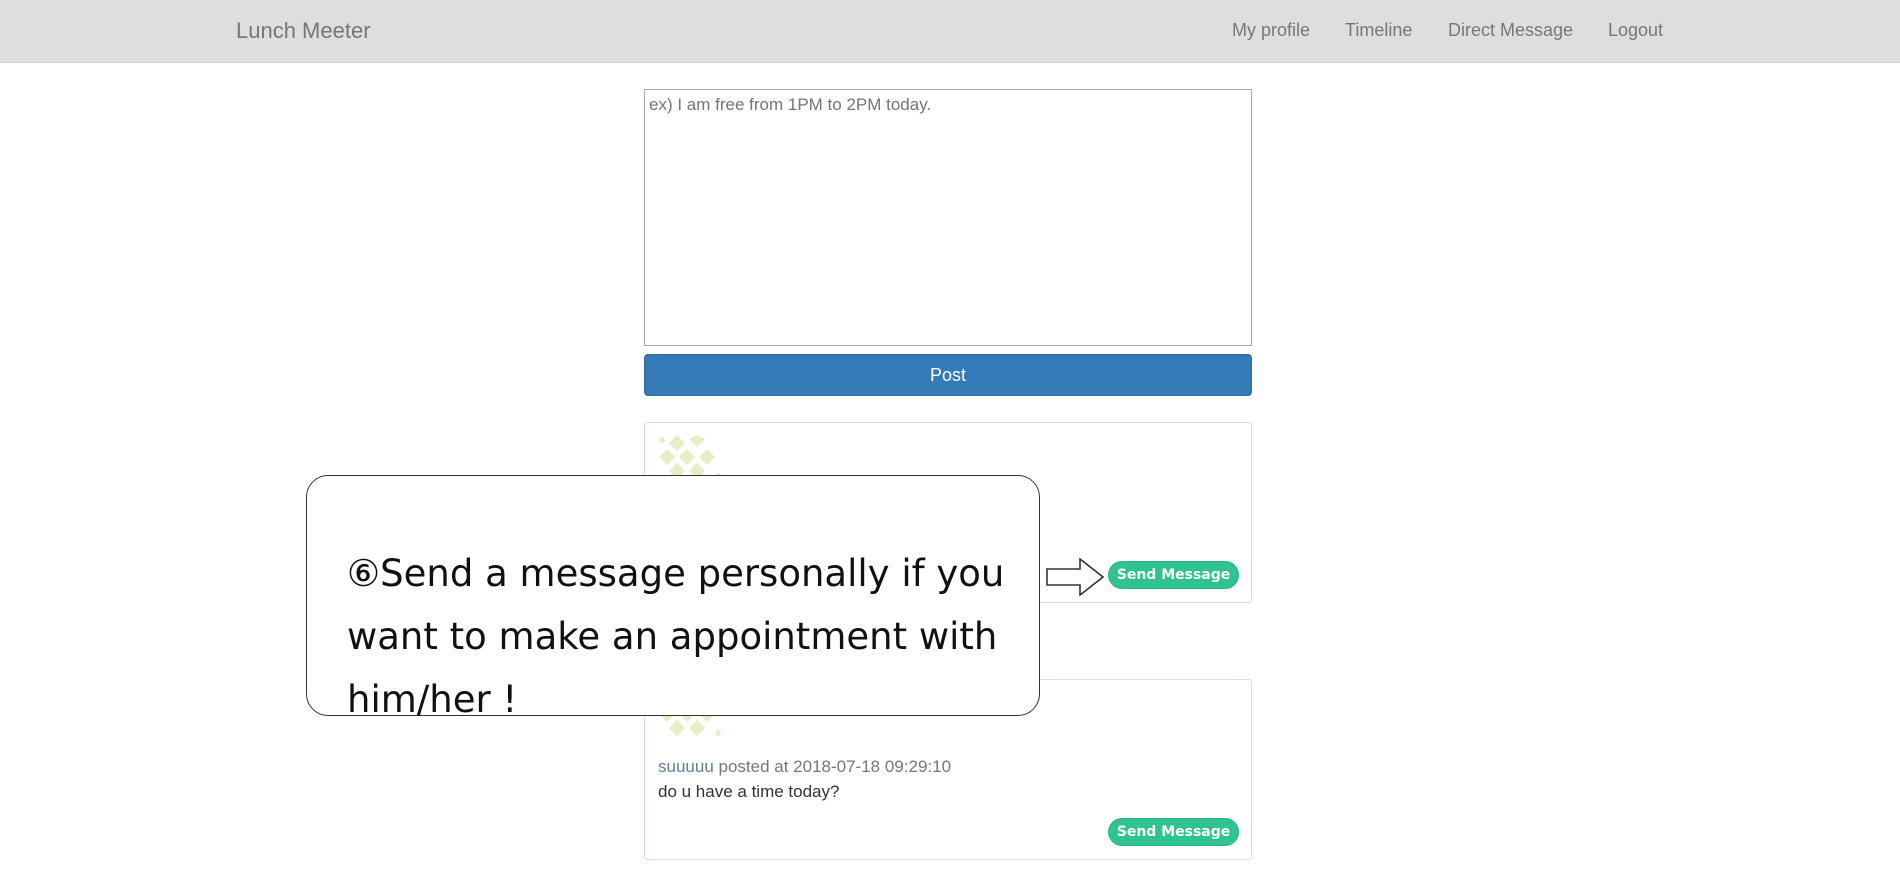 The width and height of the screenshot is (1900, 894). What do you see at coordinates (1075, 577) in the screenshot?
I see `right-arrow-icon` at bounding box center [1075, 577].